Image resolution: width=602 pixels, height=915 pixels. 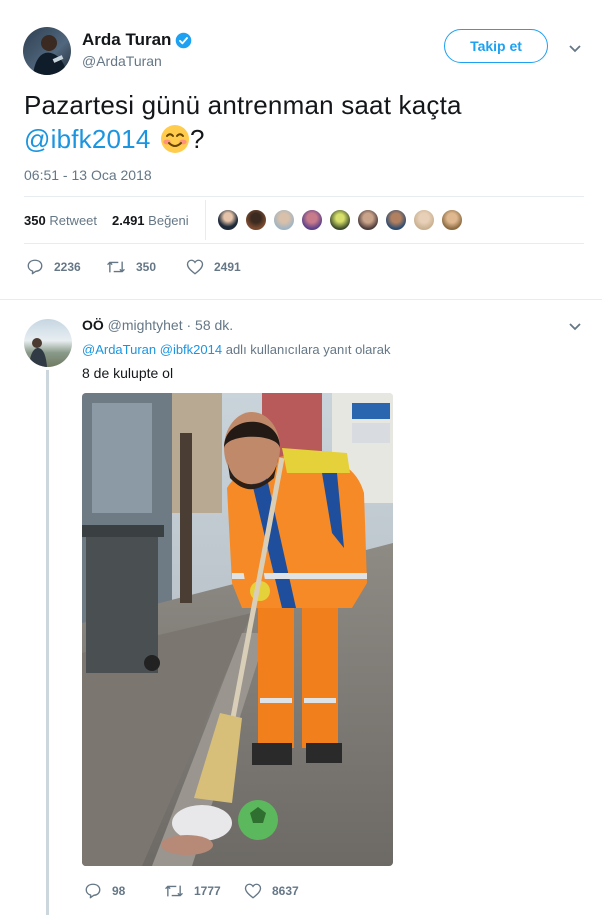 I want to click on reply-retweet-action: 1777, so click(x=192, y=891).